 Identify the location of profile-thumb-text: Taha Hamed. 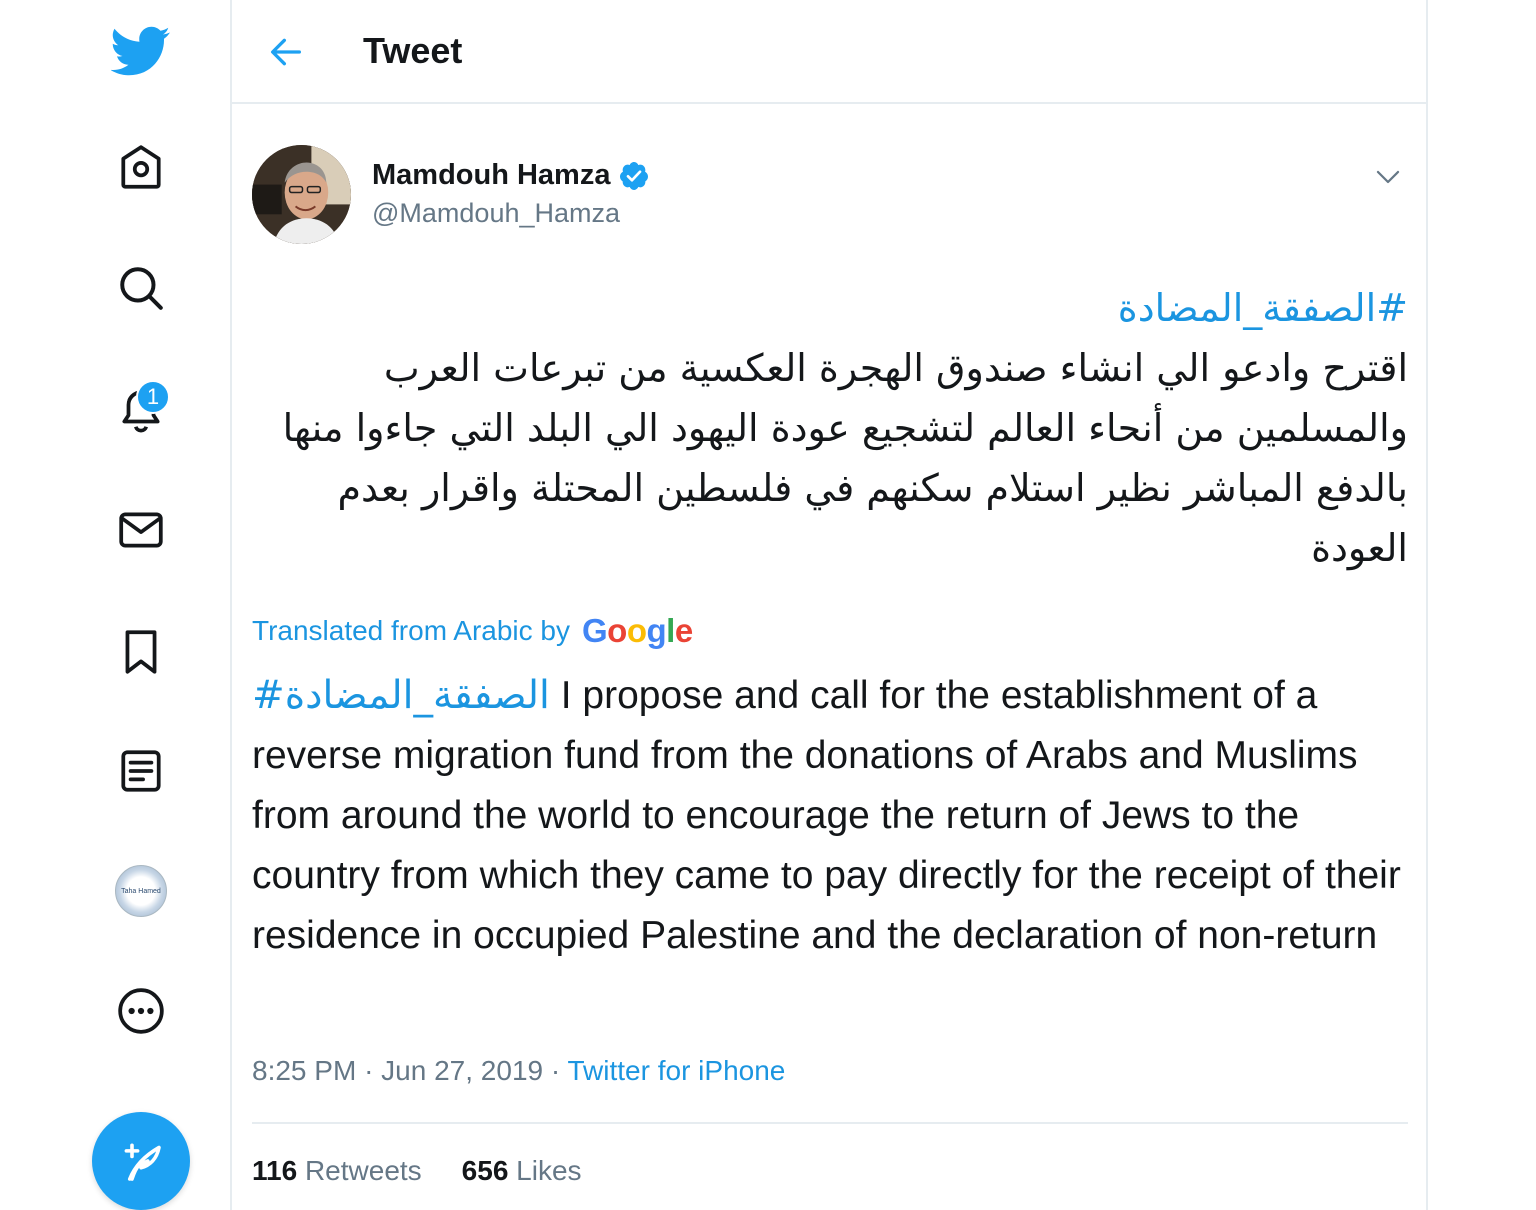
(141, 891).